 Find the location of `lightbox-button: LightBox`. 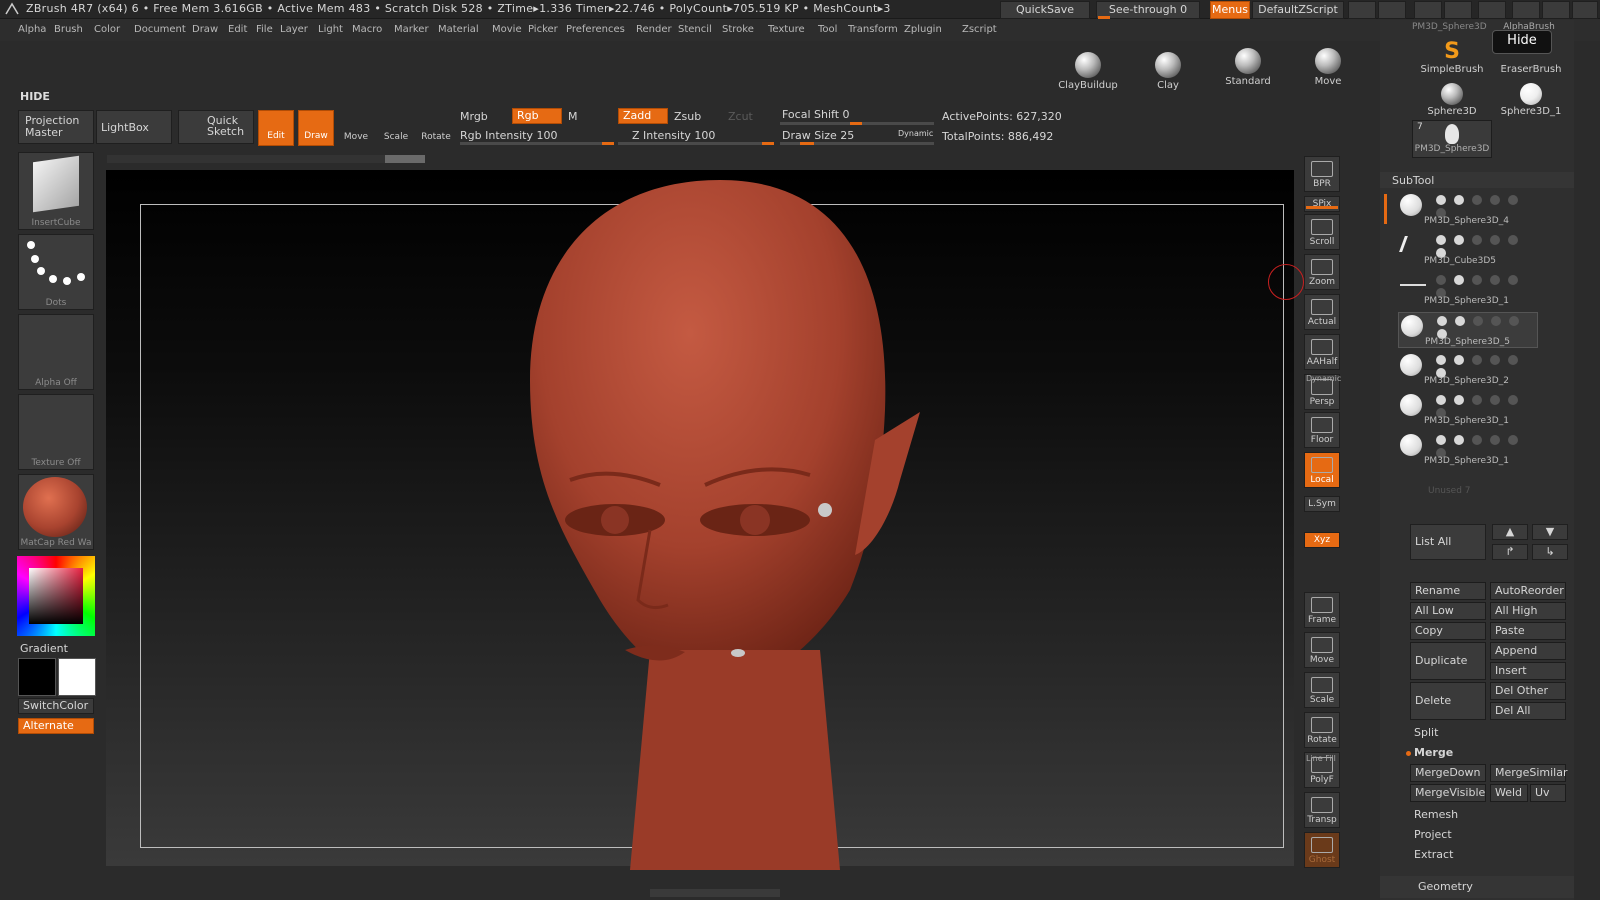

lightbox-button: LightBox is located at coordinates (134, 127).